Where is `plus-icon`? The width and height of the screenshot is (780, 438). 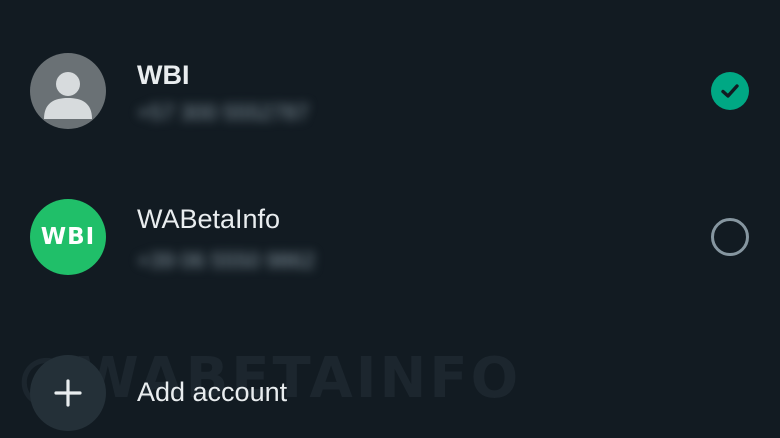
plus-icon is located at coordinates (68, 393).